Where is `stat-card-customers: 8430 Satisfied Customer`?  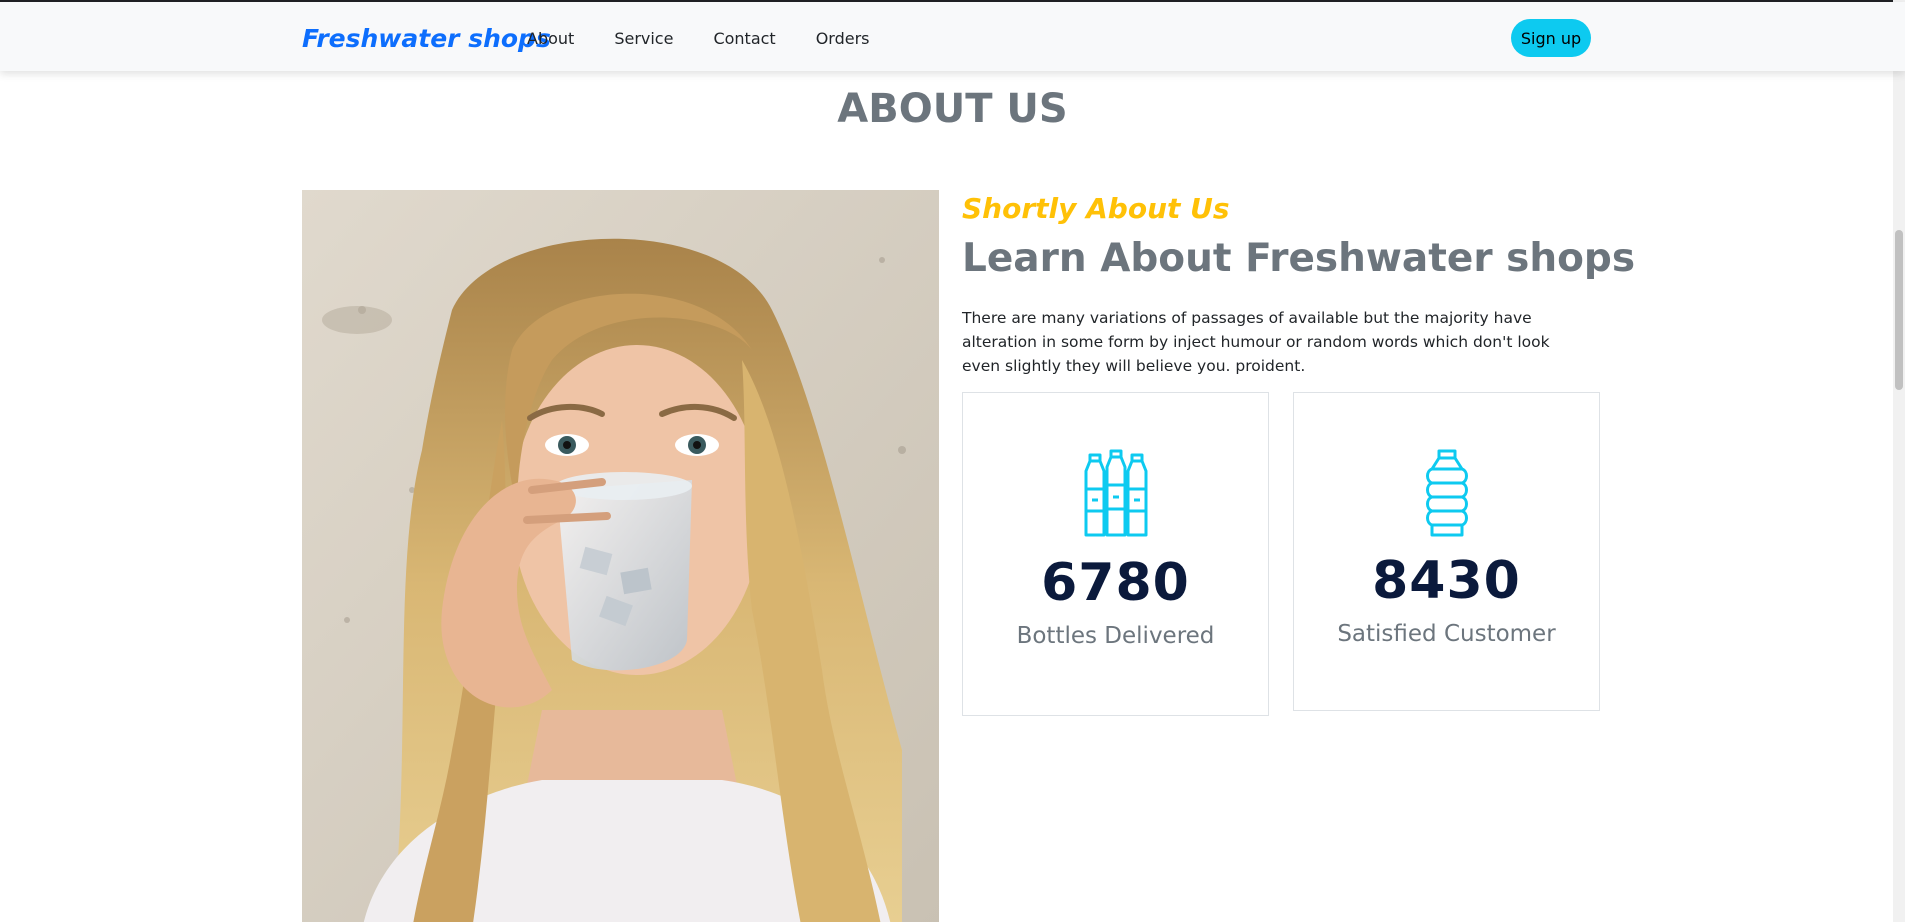 stat-card-customers: 8430 Satisfied Customer is located at coordinates (1446, 551).